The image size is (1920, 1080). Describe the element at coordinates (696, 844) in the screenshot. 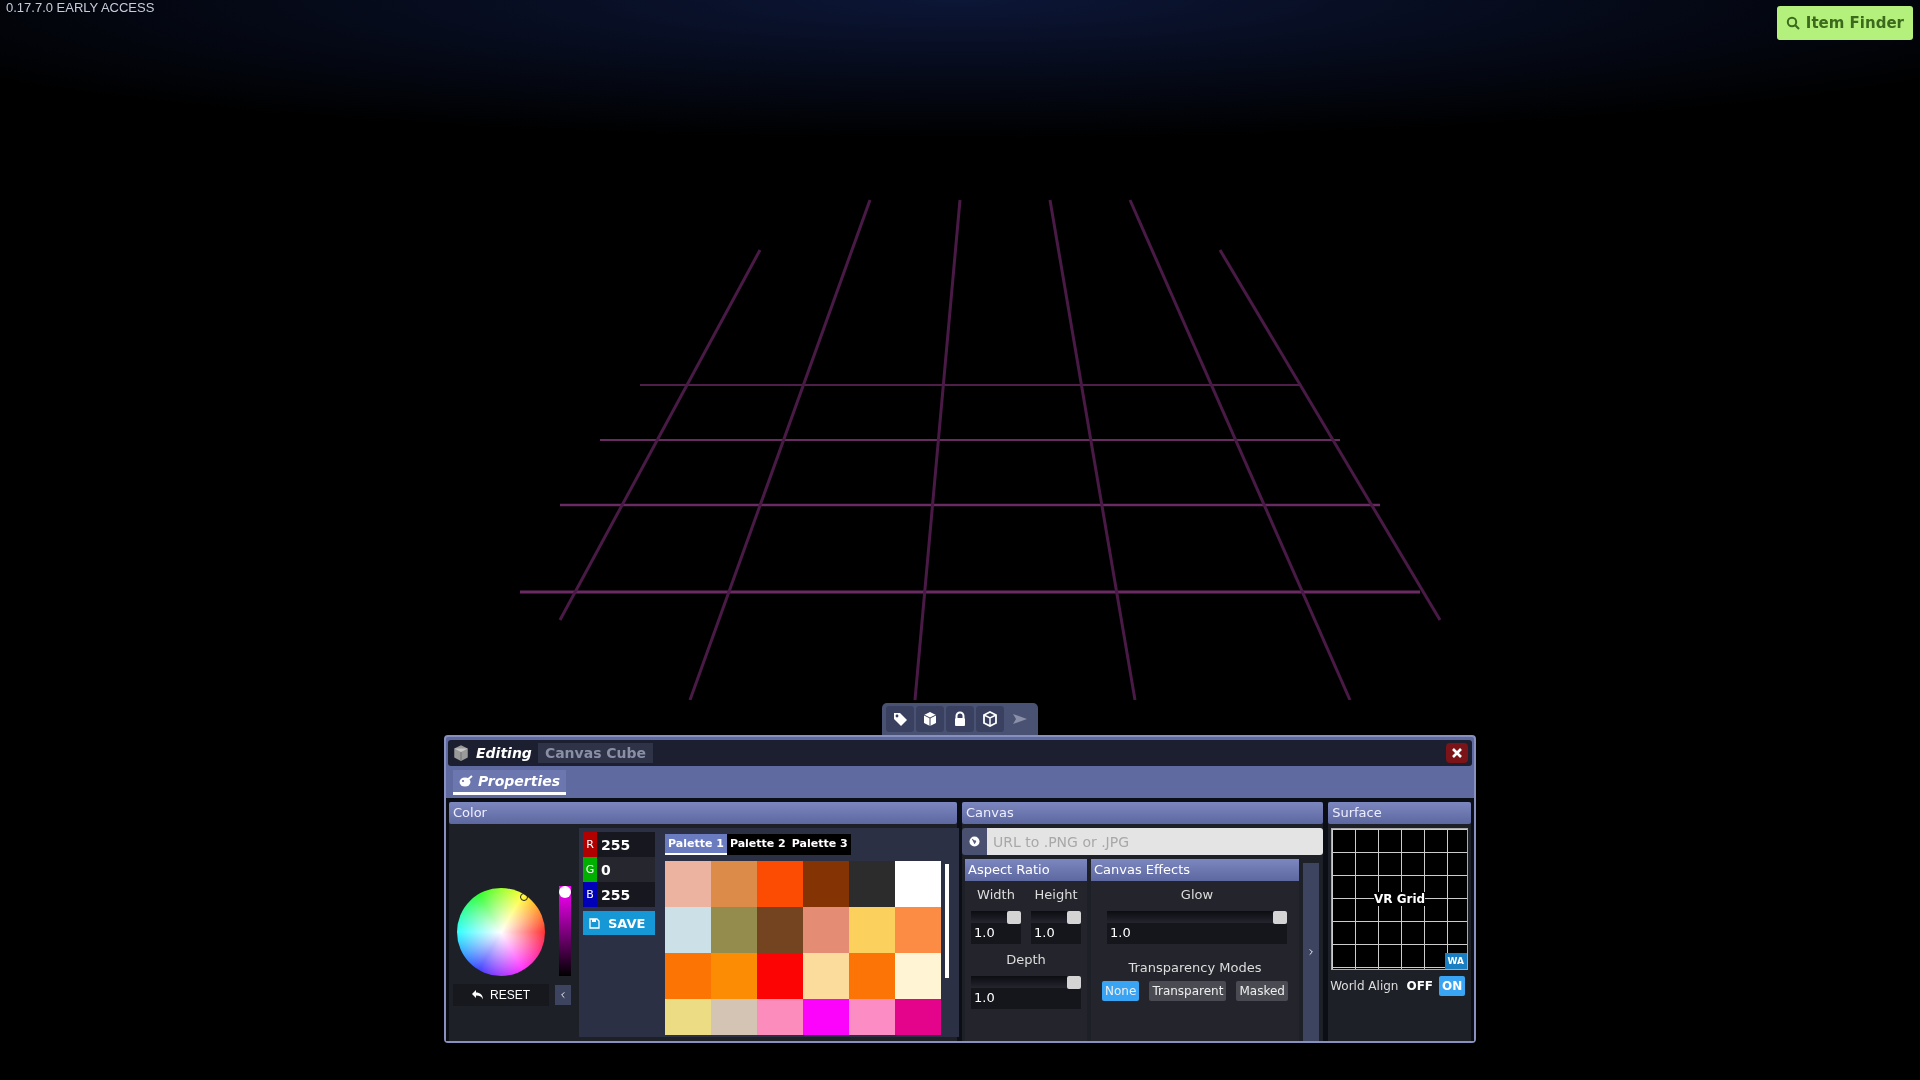

I see `palette-tab: Palette 1` at that location.